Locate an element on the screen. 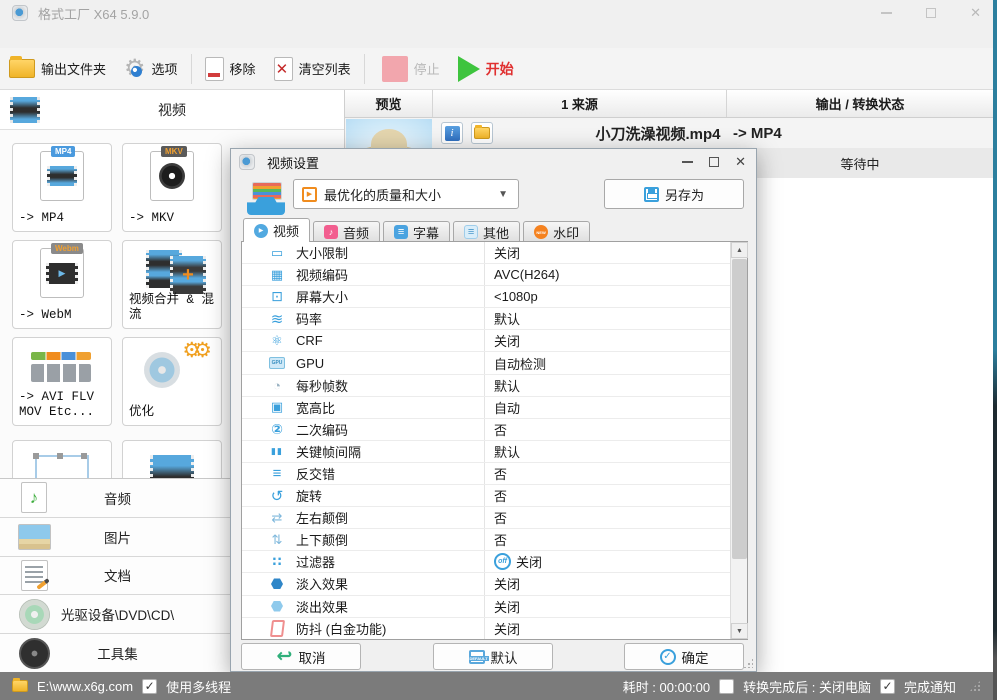 Image resolution: width=997 pixels, height=700 pixels. video-preset-icon is located at coordinates (309, 194).